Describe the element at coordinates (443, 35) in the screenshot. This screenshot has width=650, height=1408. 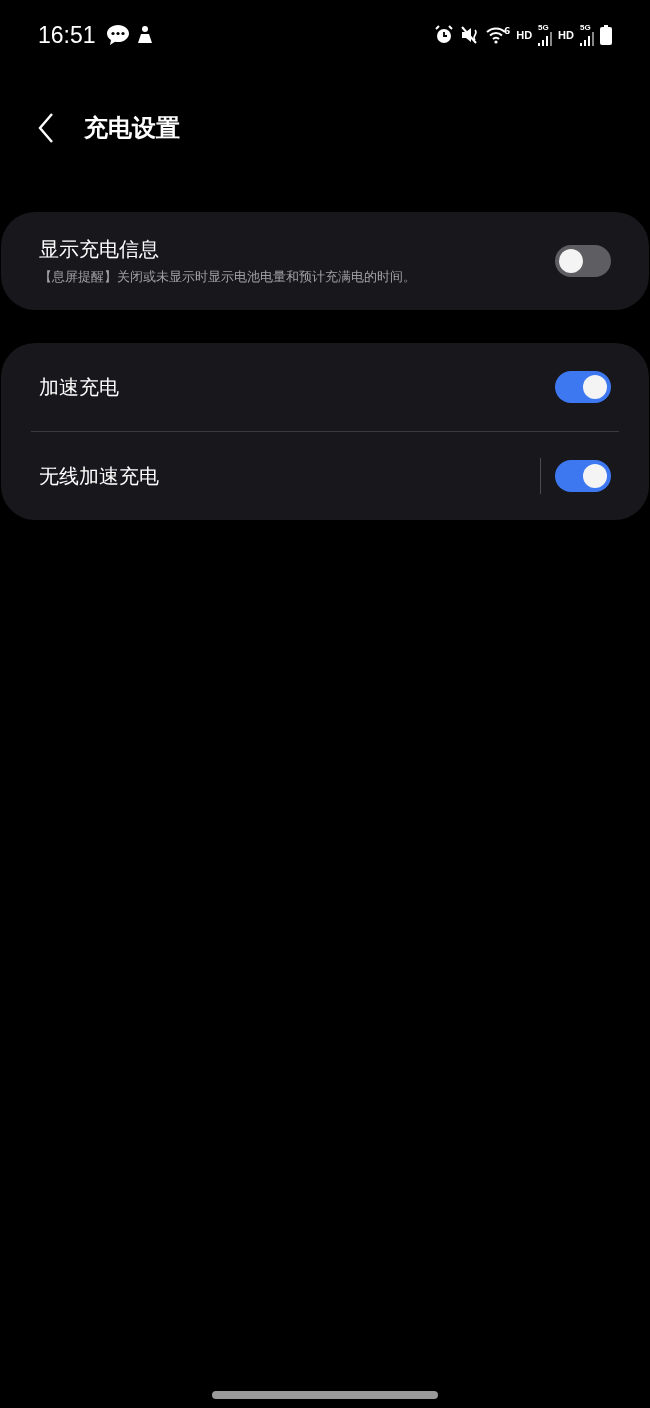
I see `alarm-icon` at that location.